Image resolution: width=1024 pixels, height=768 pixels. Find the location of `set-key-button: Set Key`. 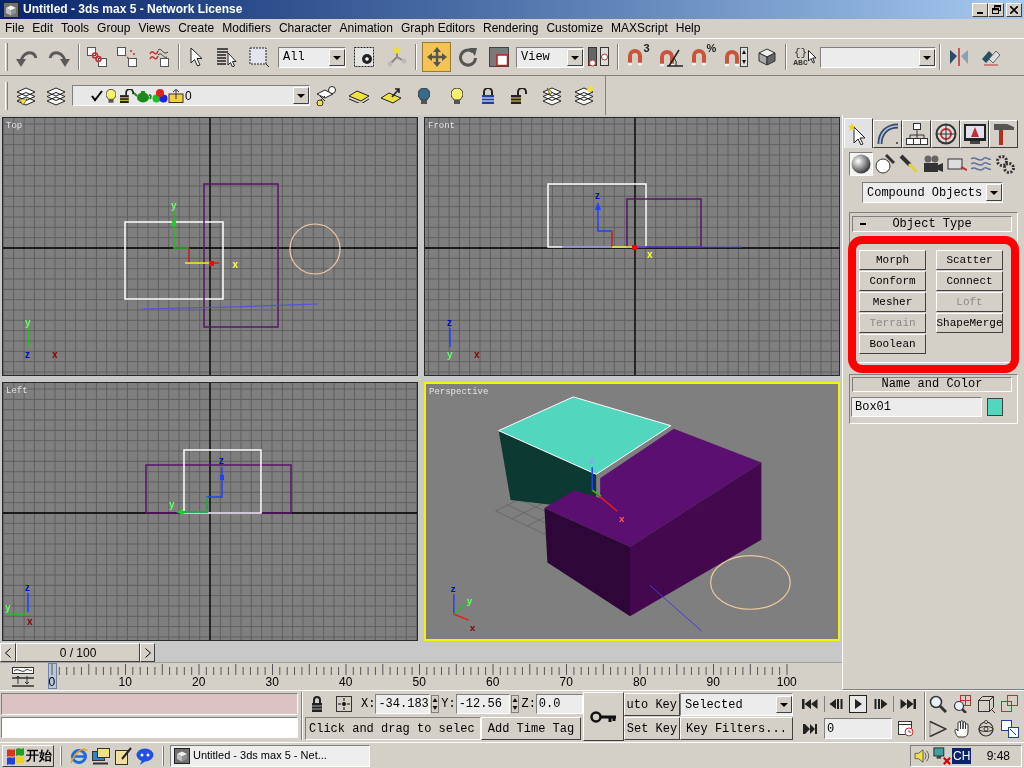

set-key-button: Set Key is located at coordinates (652, 728).